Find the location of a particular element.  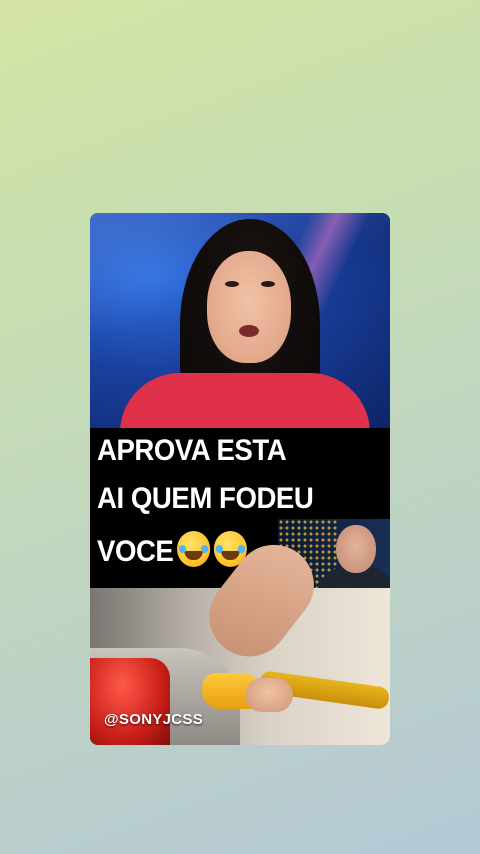

caption-line-3: VOCE is located at coordinates (172, 550).